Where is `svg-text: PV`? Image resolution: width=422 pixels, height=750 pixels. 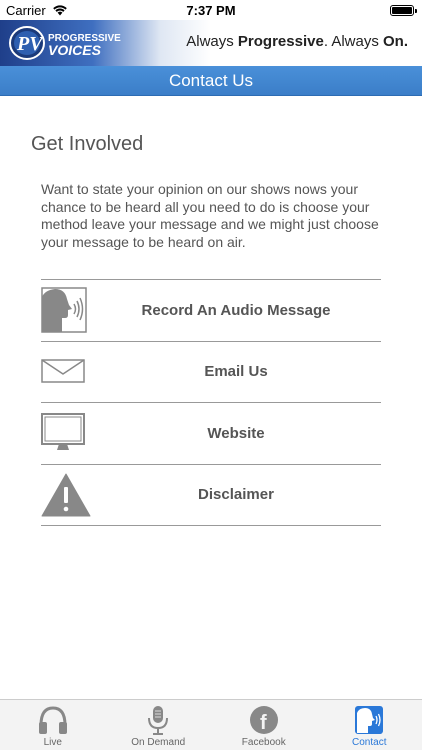 svg-text: PV is located at coordinates (30, 44).